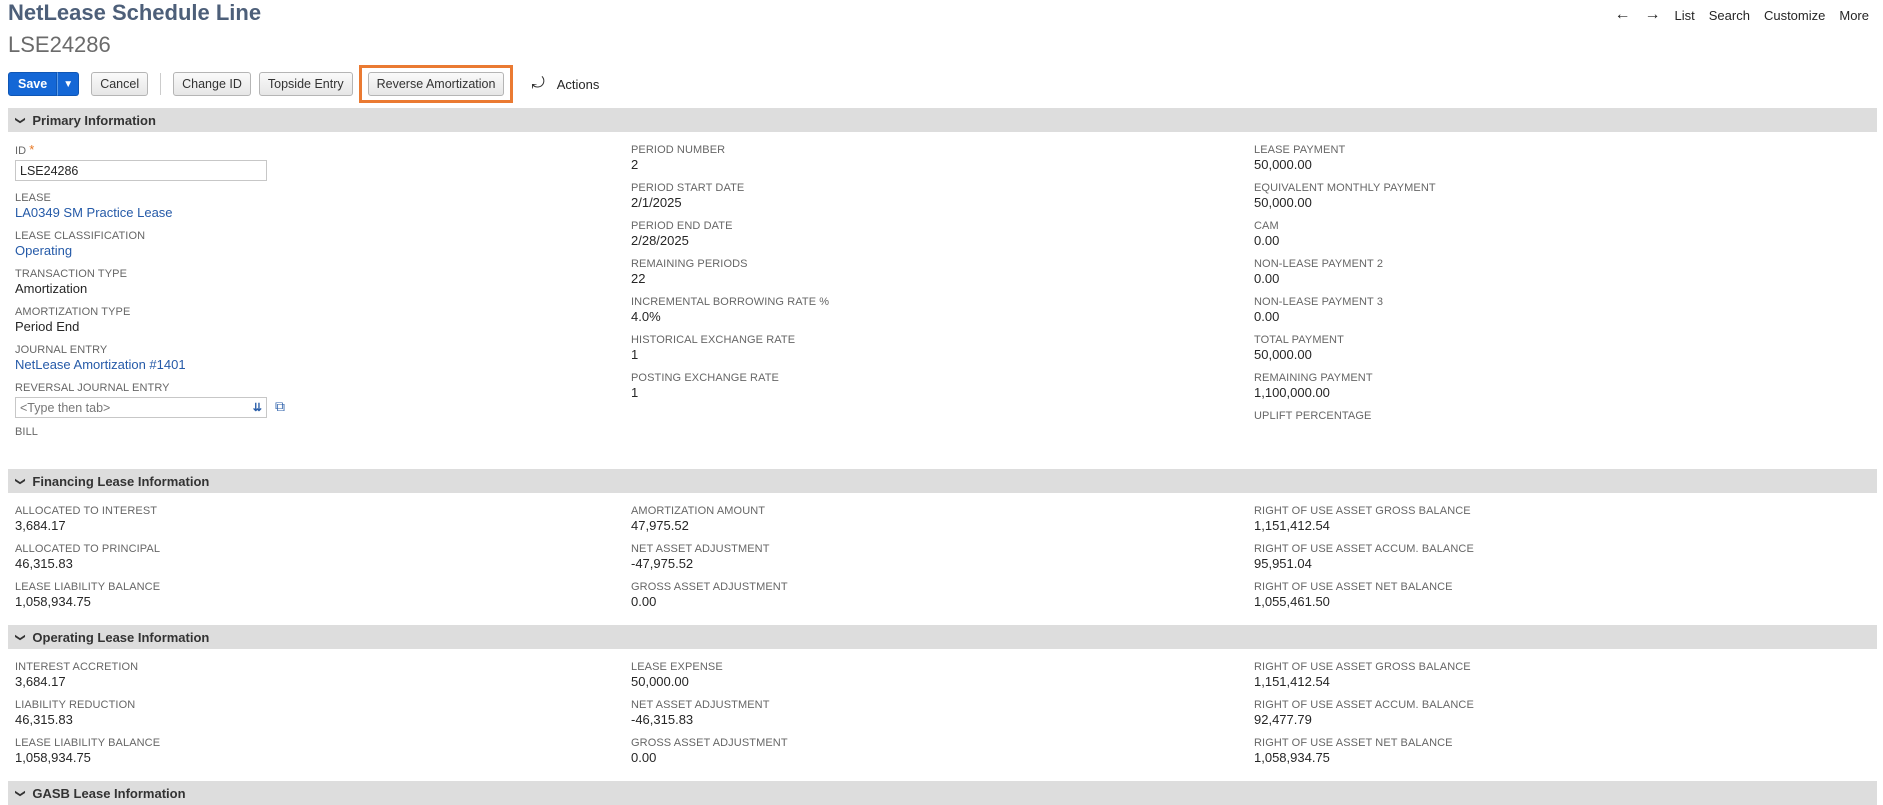  What do you see at coordinates (150, 251) in the screenshot?
I see `lease-classification-link: Operating` at bounding box center [150, 251].